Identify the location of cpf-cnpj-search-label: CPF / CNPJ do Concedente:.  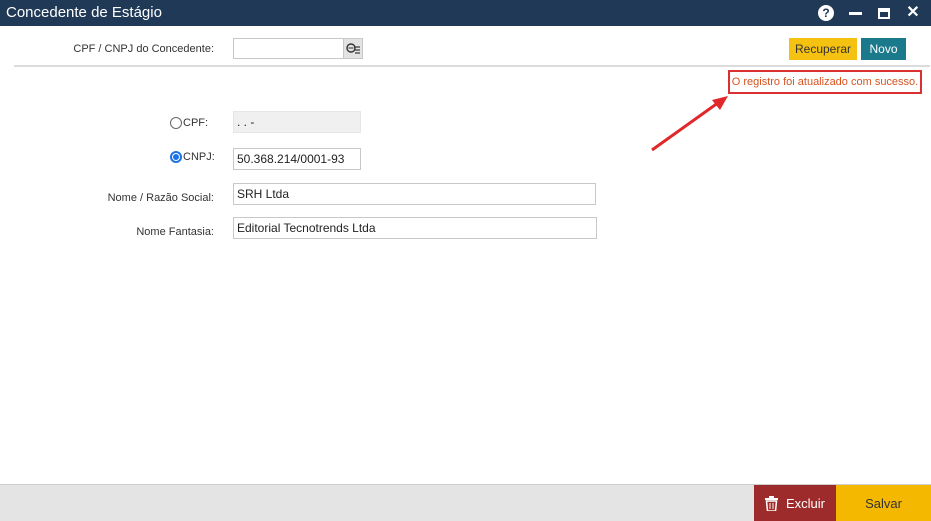
(143, 49).